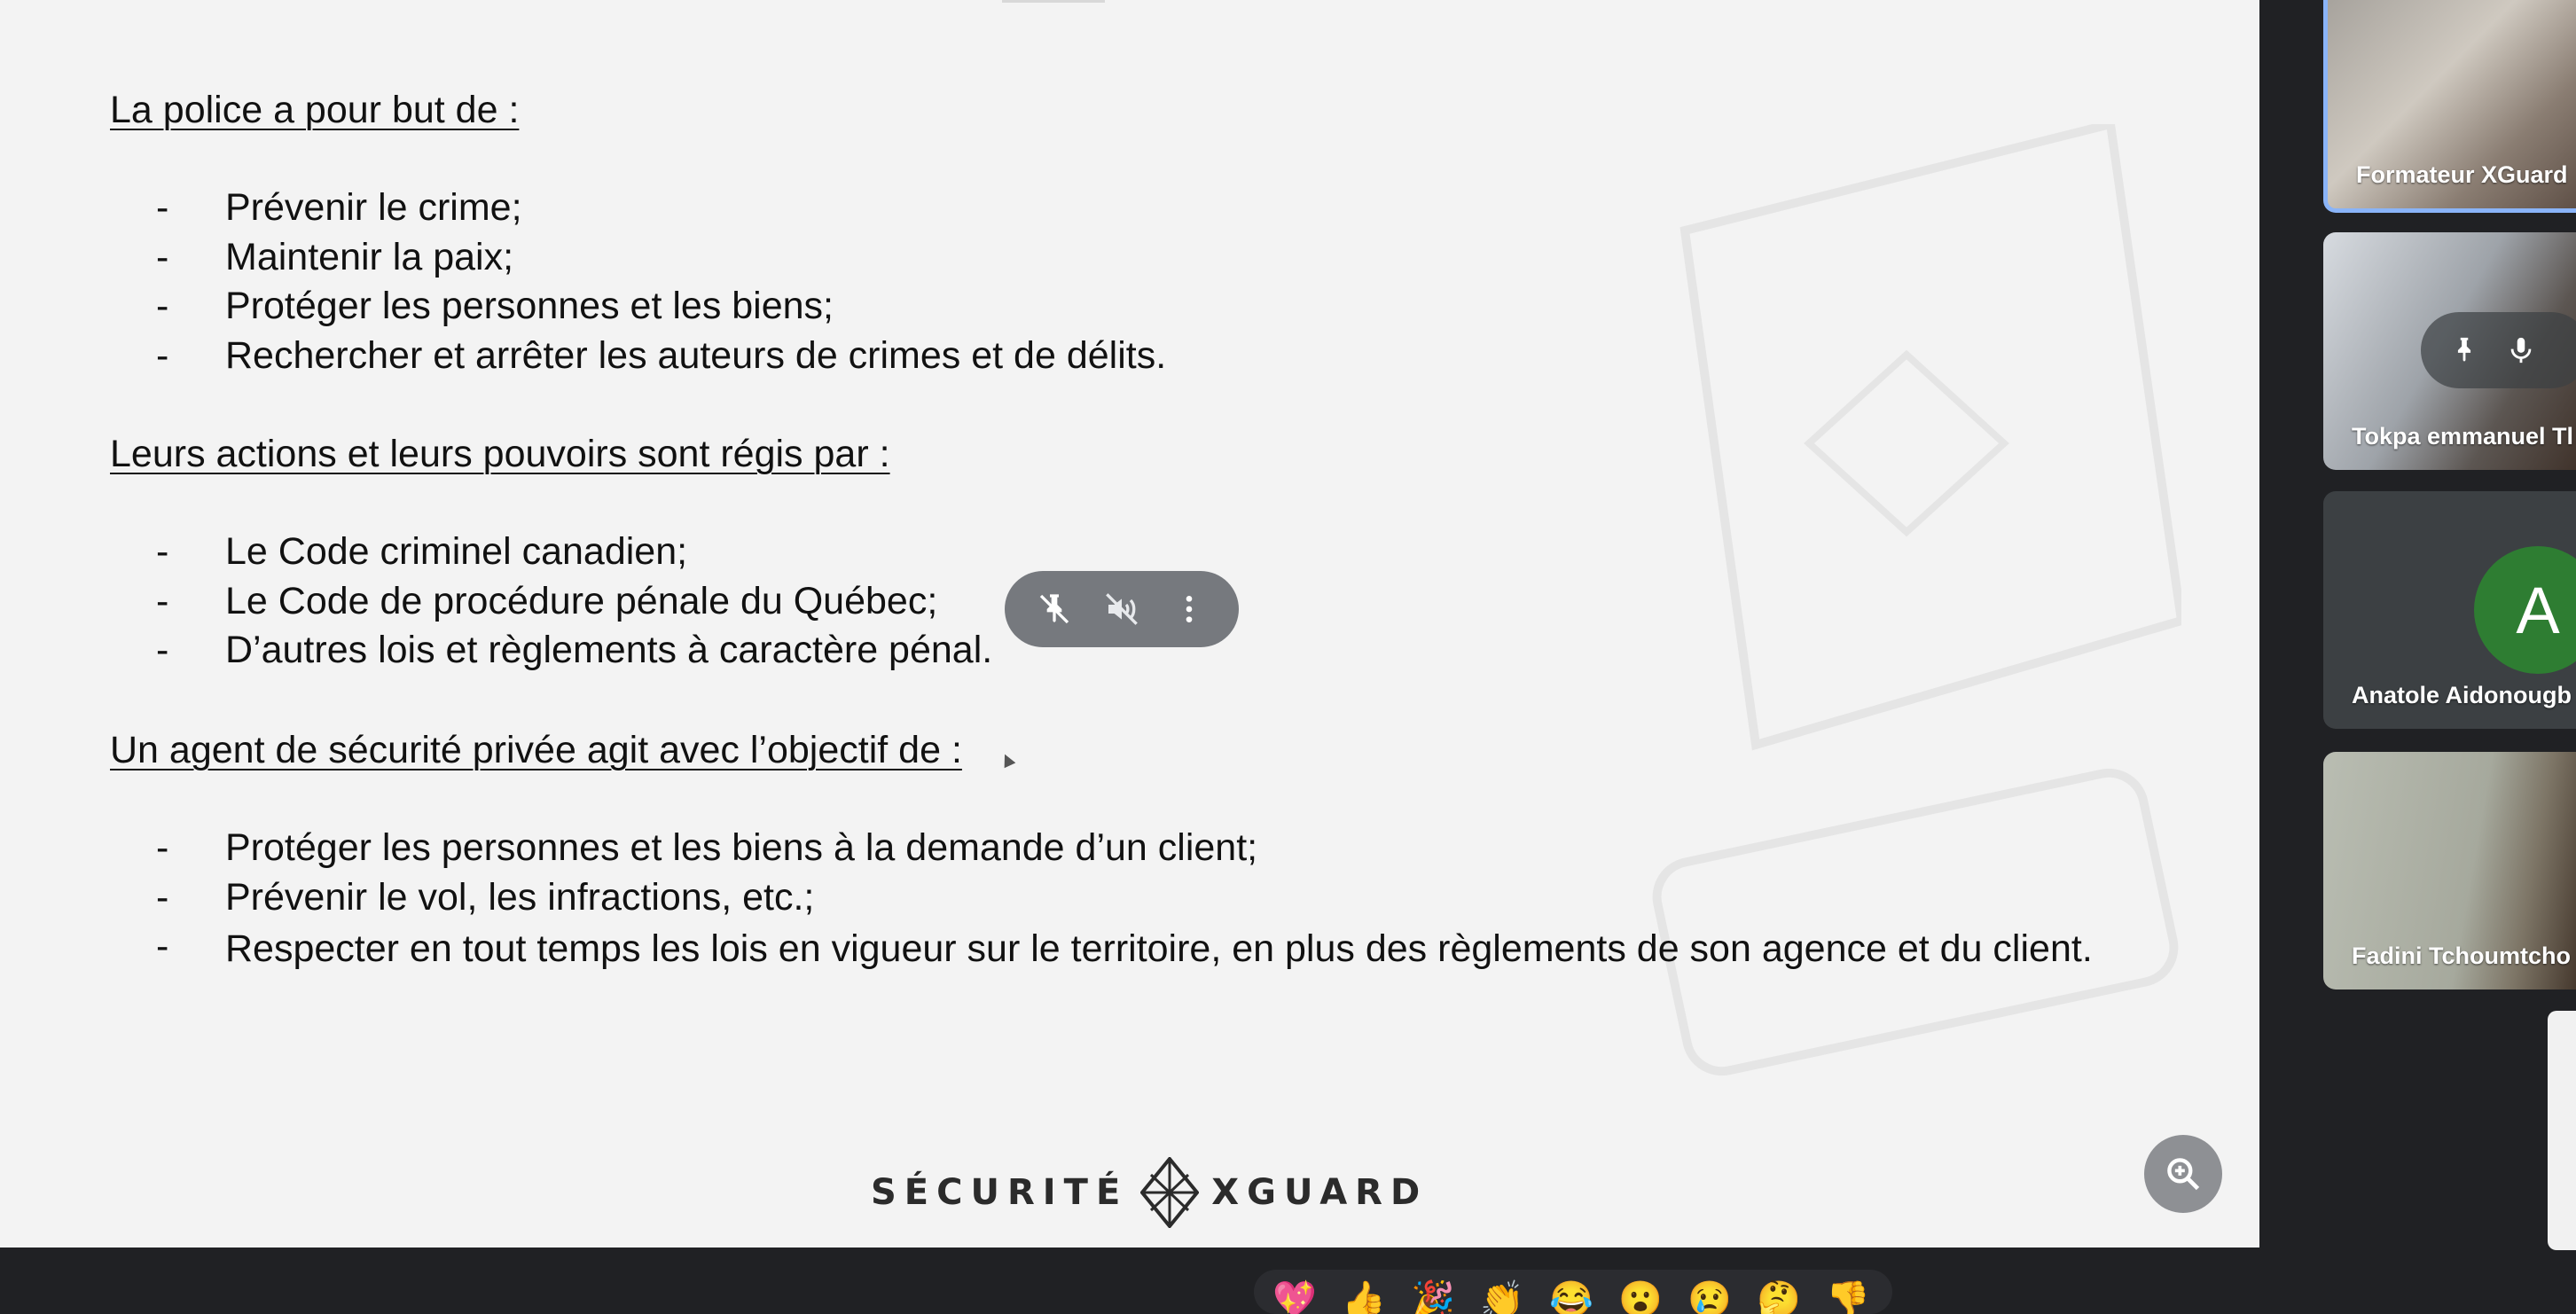 This screenshot has width=2576, height=1314. Describe the element at coordinates (2449, 106) in the screenshot. I see `participant-tile: Formateur XGuard` at that location.